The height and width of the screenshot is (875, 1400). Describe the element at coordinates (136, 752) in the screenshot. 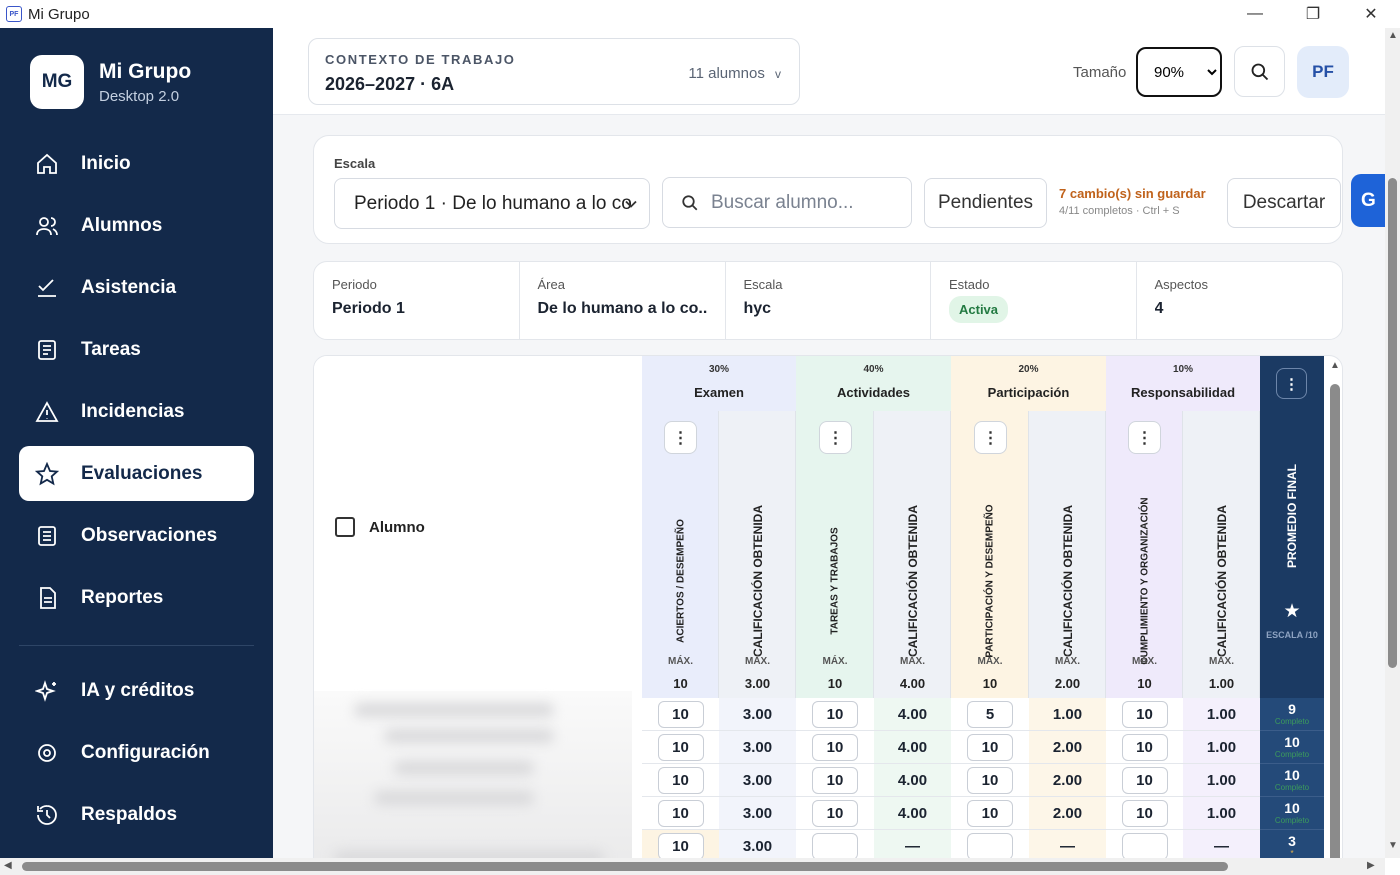

I see `sidebar-item-configuracion: Configuración` at that location.